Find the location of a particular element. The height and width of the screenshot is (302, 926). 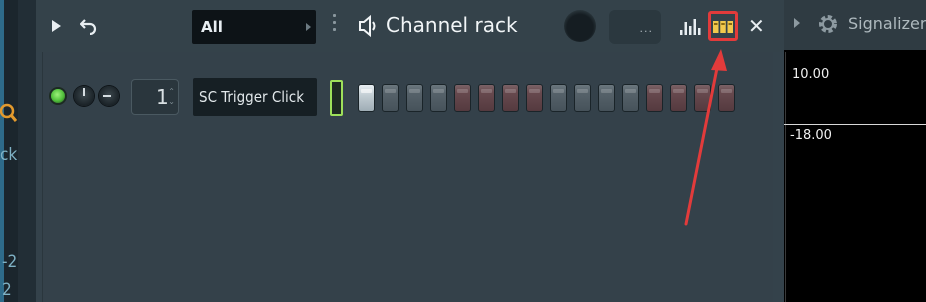

channel-filter-select: All is located at coordinates (254, 27).